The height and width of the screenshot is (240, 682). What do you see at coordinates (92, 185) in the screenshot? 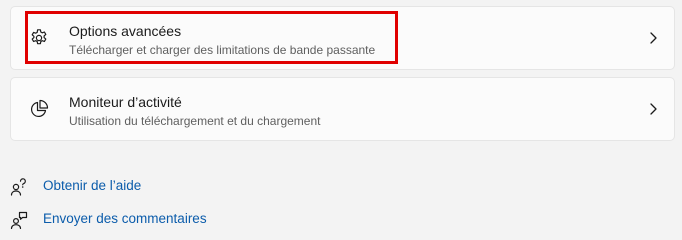
I see `get-help-link: Obtenir de l’aide` at bounding box center [92, 185].